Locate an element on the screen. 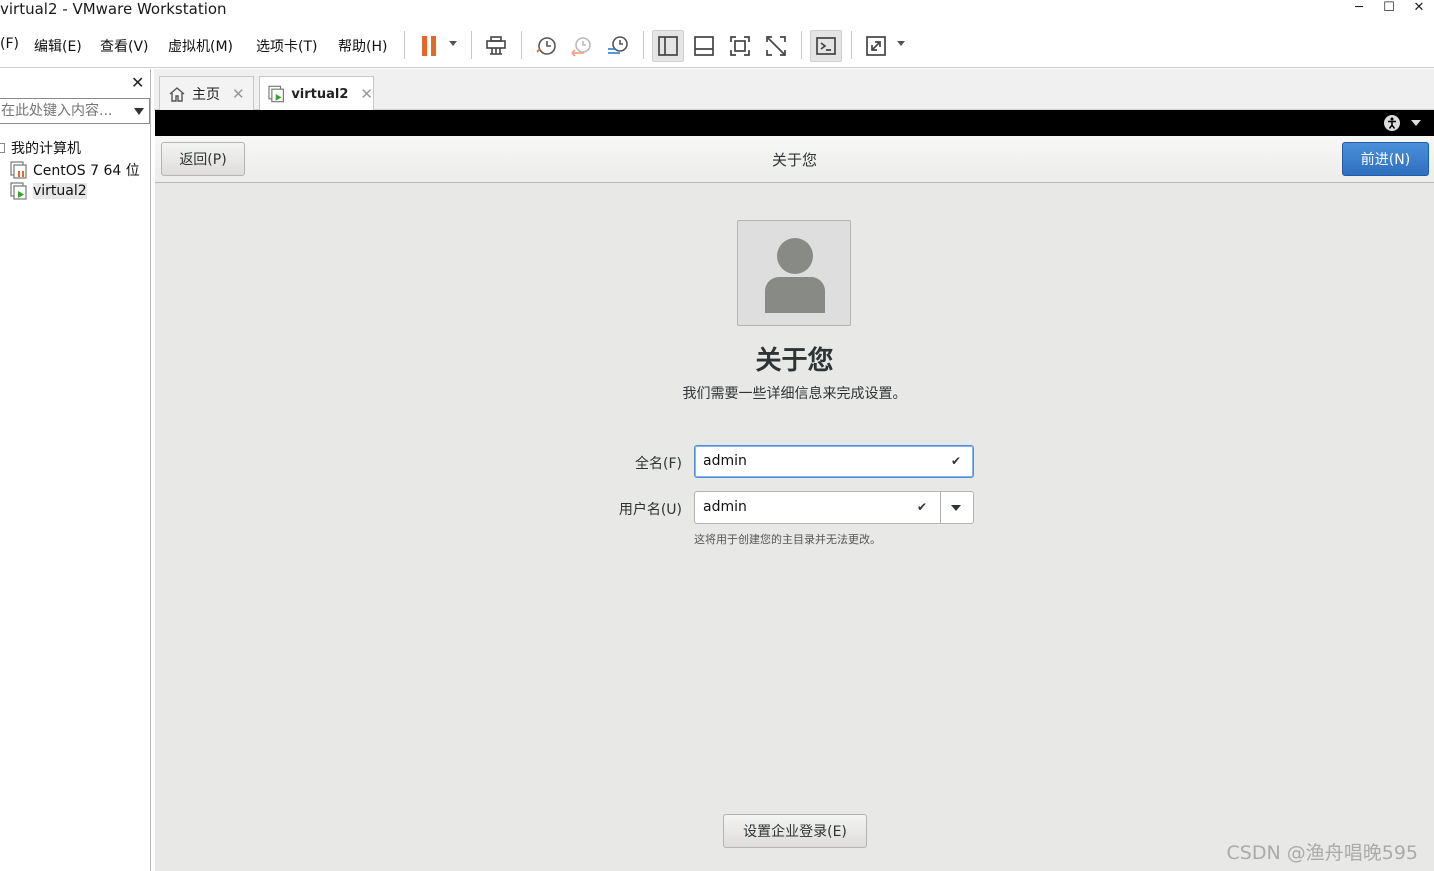 The image size is (1434, 871). tree-item-label: virtual2 is located at coordinates (60, 191).